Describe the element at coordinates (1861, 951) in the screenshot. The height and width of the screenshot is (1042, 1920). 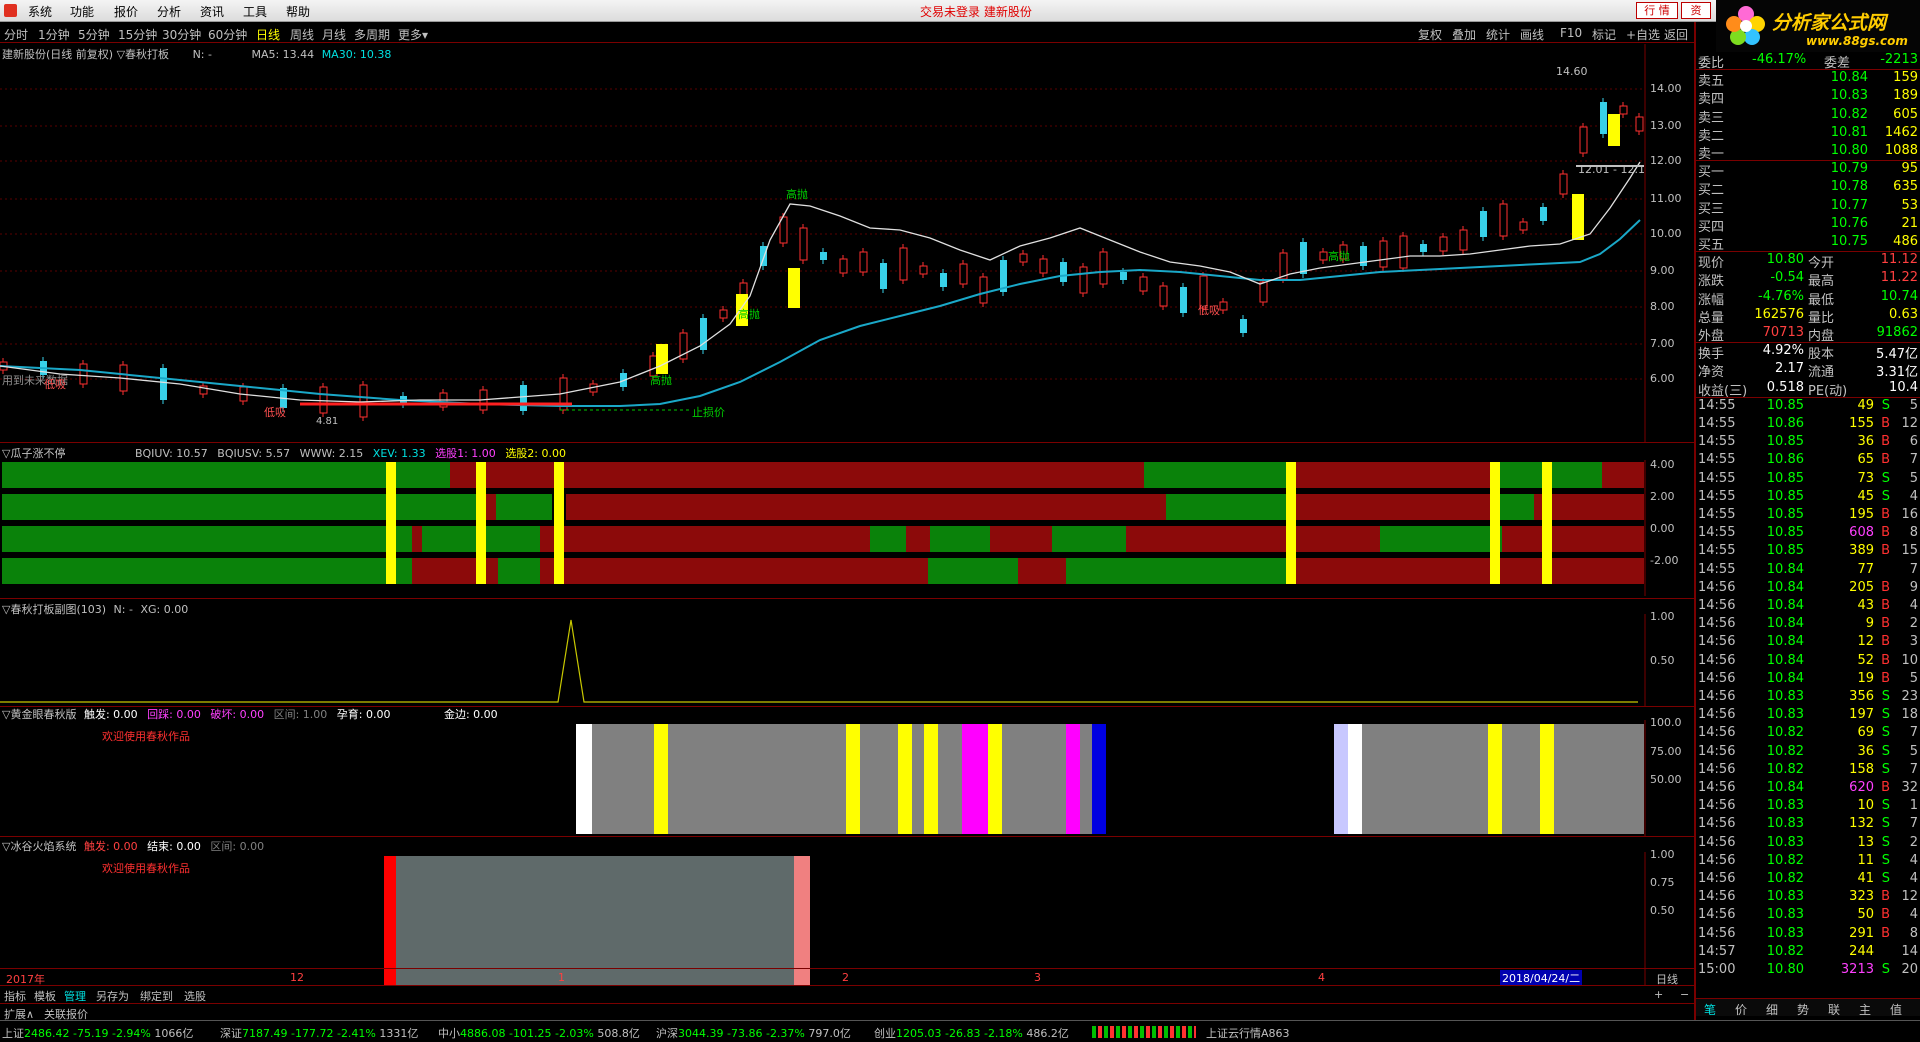
I see `tick-vol: 244` at that location.